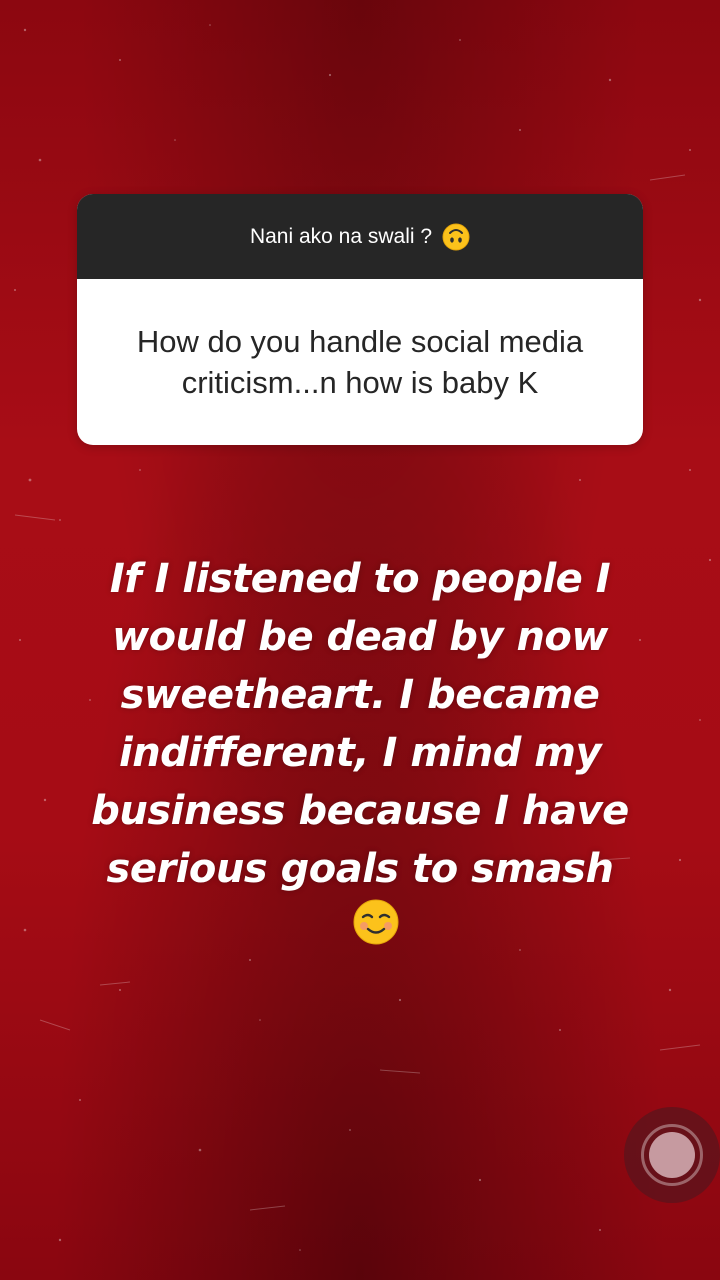  Describe the element at coordinates (456, 237) in the screenshot. I see `upside-down-face-icon` at that location.